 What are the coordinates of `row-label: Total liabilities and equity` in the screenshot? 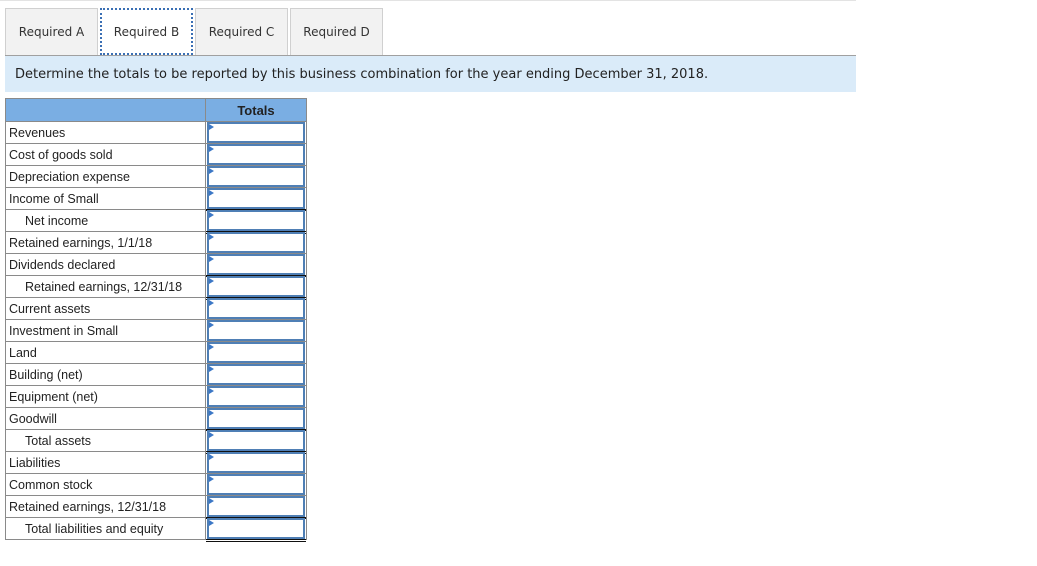 It's located at (105, 528).